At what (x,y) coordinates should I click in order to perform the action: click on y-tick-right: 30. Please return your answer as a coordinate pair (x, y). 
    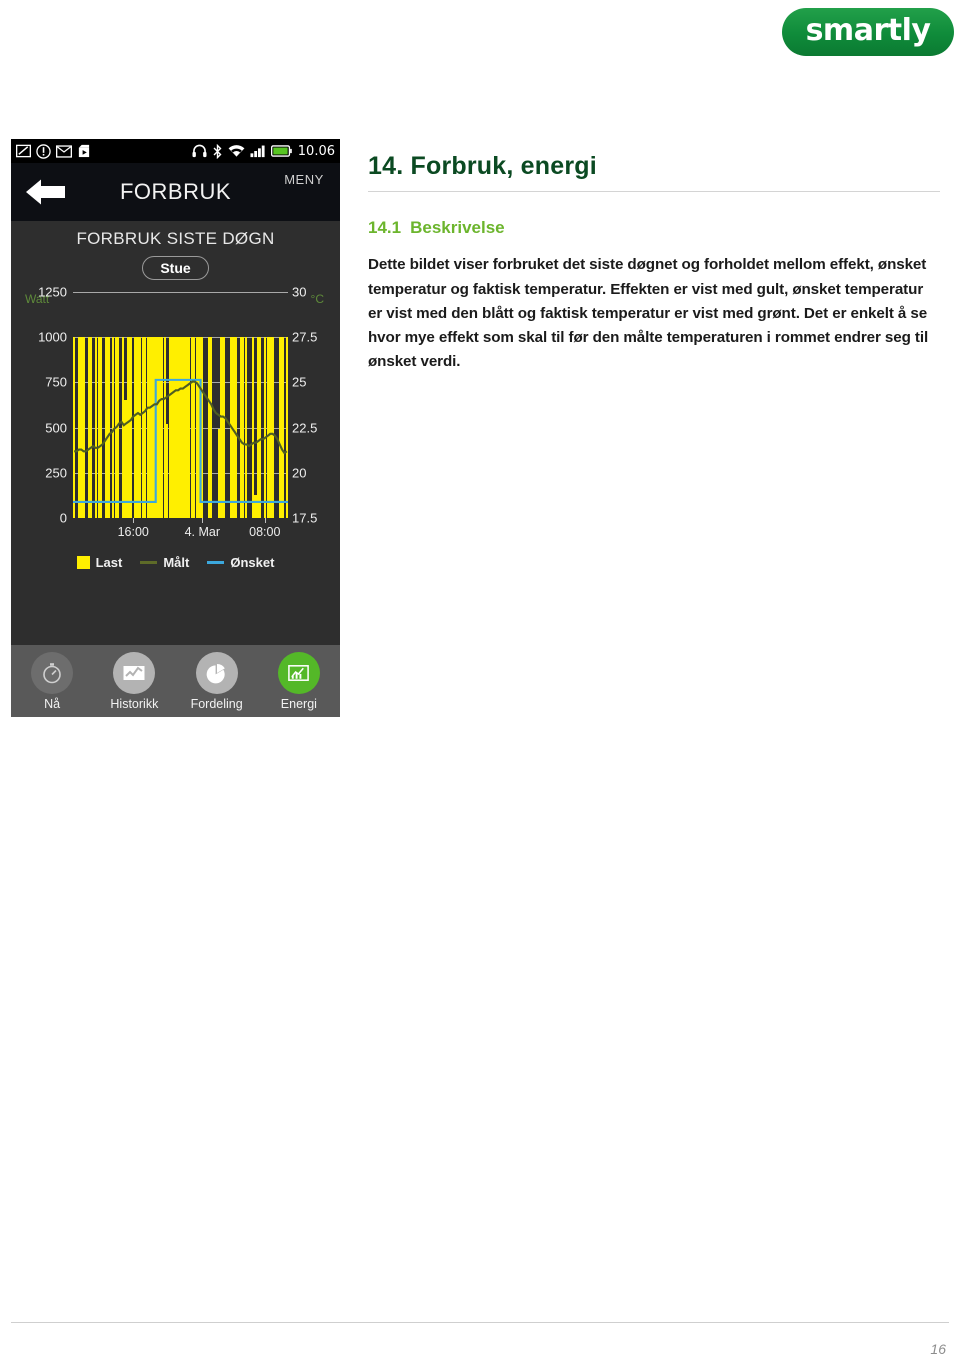
    Looking at the image, I should click on (299, 292).